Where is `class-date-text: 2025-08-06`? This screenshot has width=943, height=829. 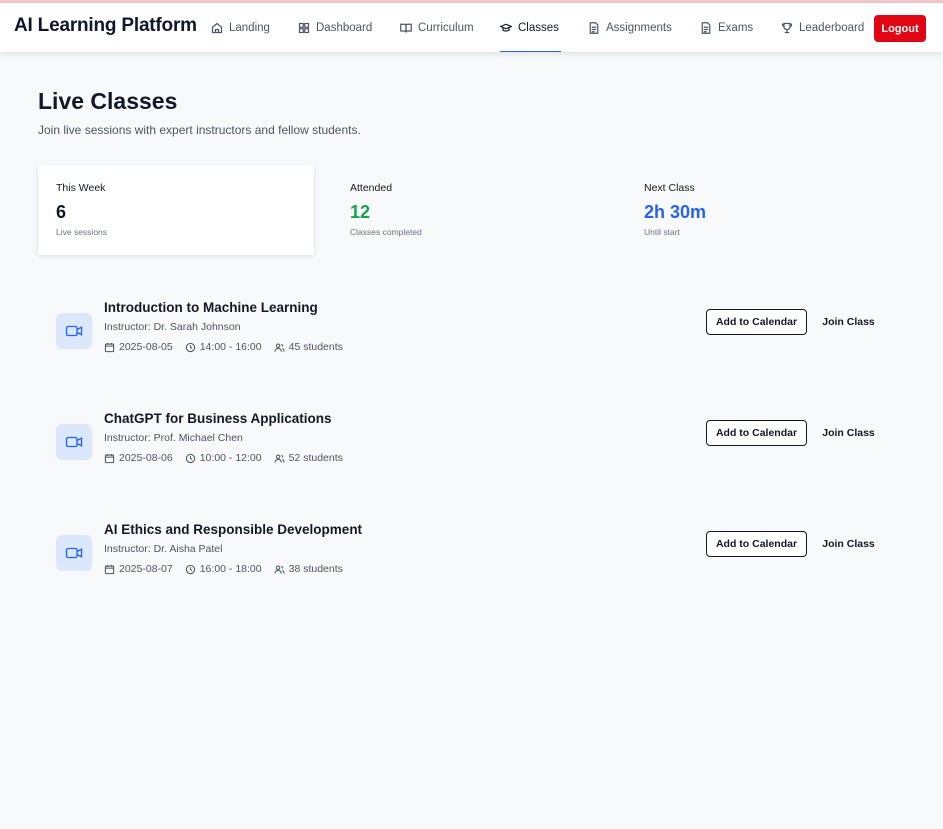
class-date-text: 2025-08-06 is located at coordinates (146, 458).